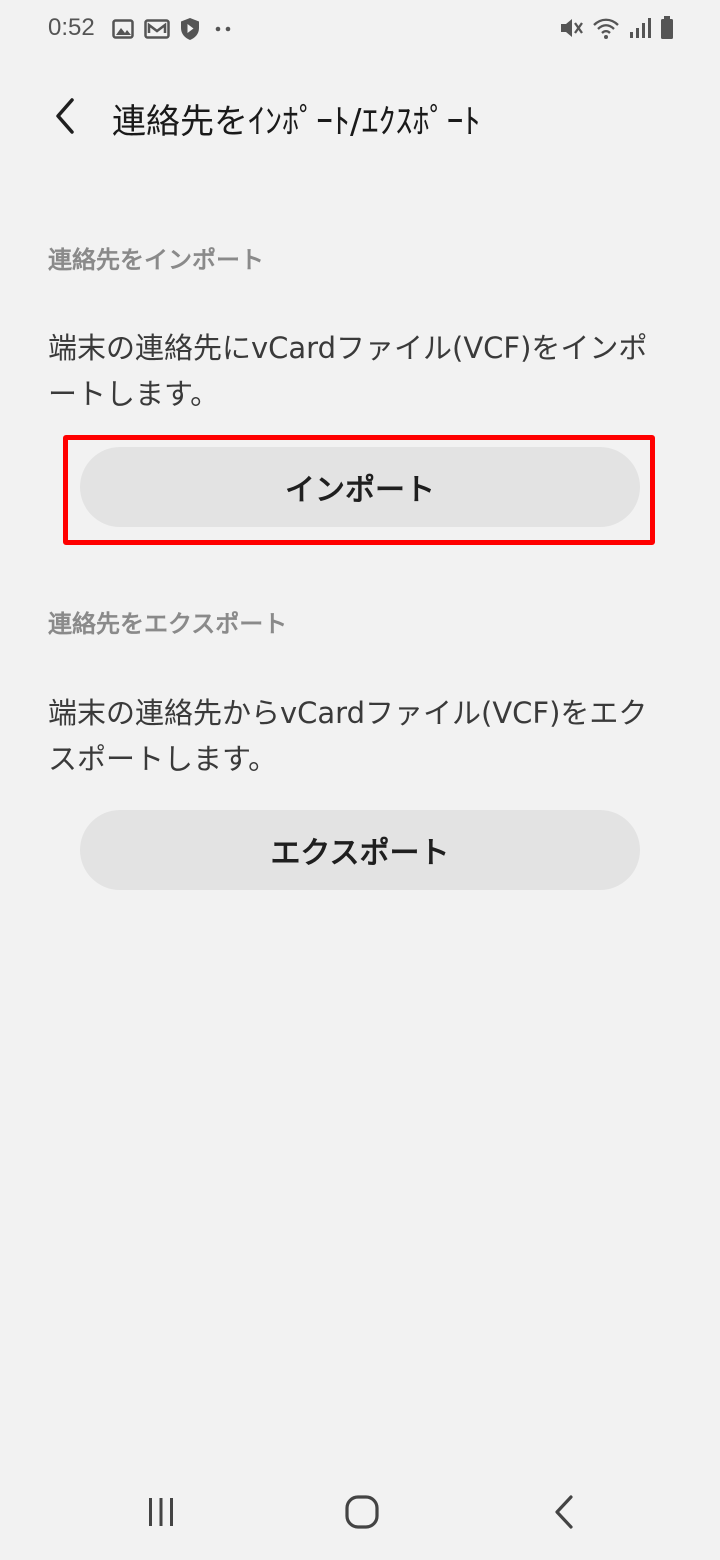 Image resolution: width=720 pixels, height=1560 pixels. I want to click on status-icons-left, so click(174, 29).